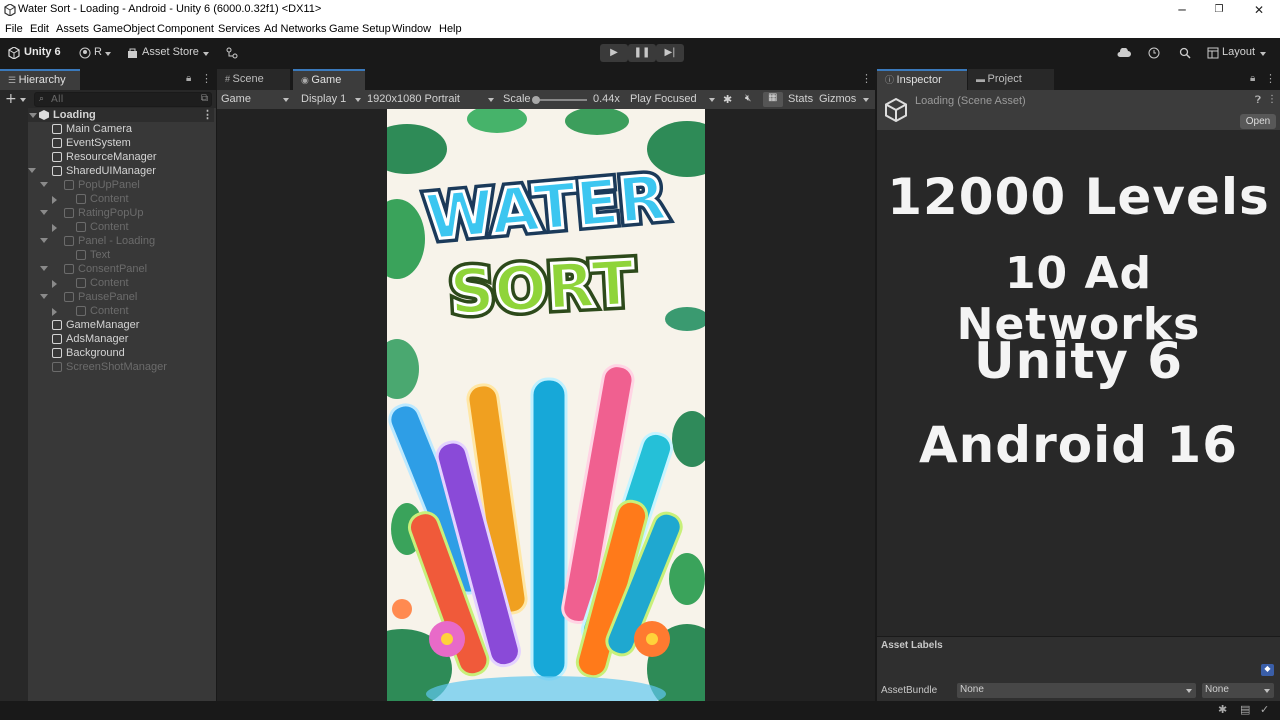 This screenshot has height=720, width=1280. I want to click on inspector-tabbar: ⓘ Inspector ▬ Project 🔒︎ ⋮, so click(1078, 79).